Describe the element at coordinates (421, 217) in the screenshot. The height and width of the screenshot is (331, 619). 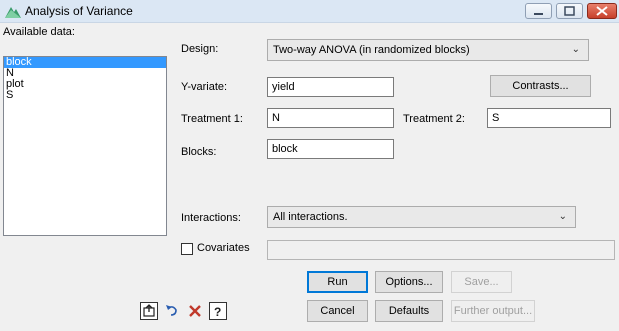
I see `interactions-select: All interactions. ⌄` at that location.